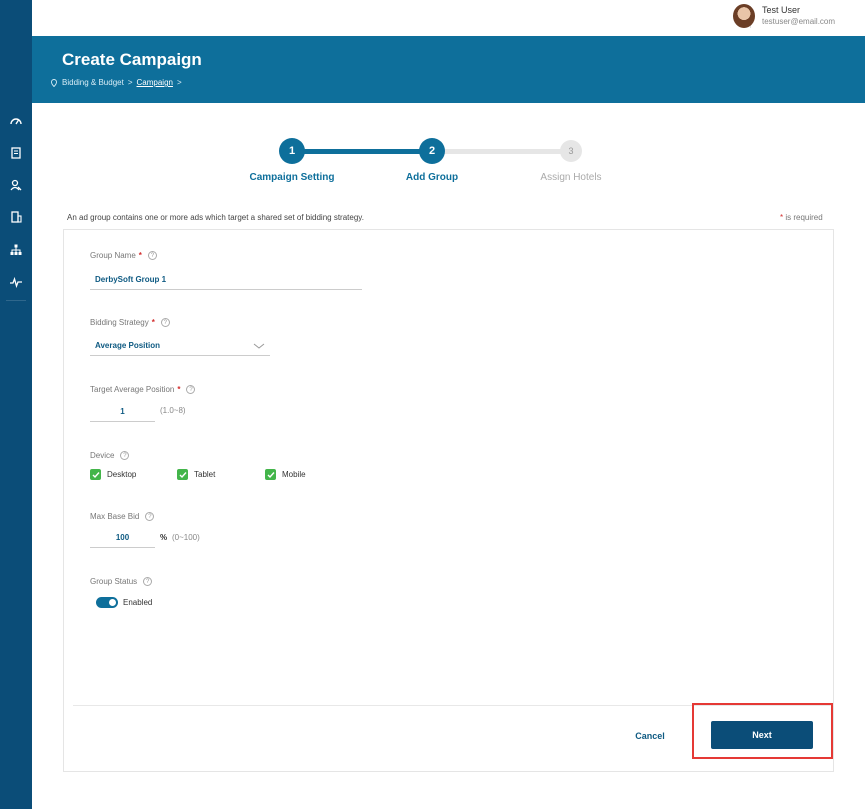  I want to click on toggle-switch, so click(107, 602).